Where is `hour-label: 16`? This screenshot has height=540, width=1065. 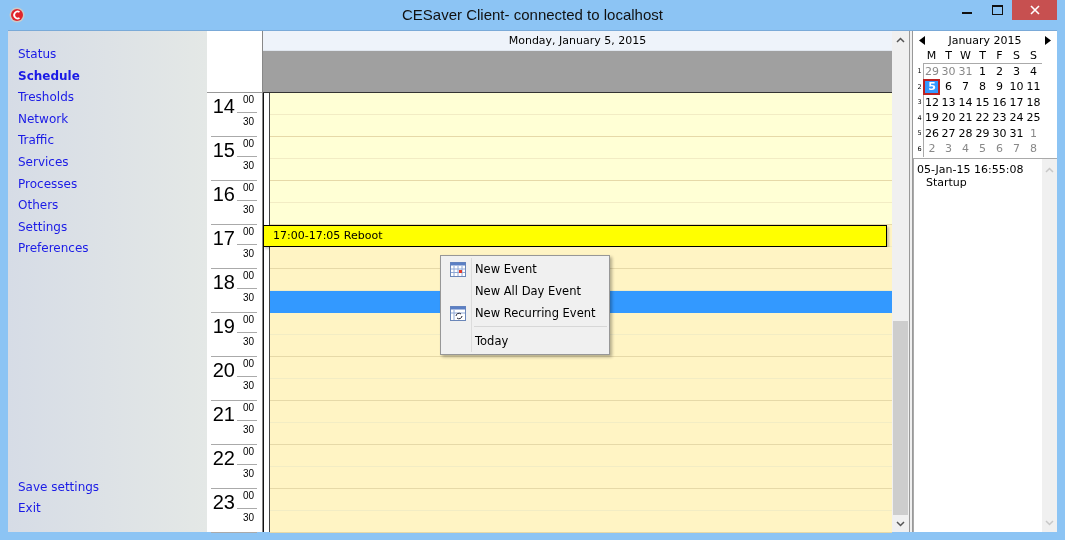
hour-label: 16 is located at coordinates (223, 194).